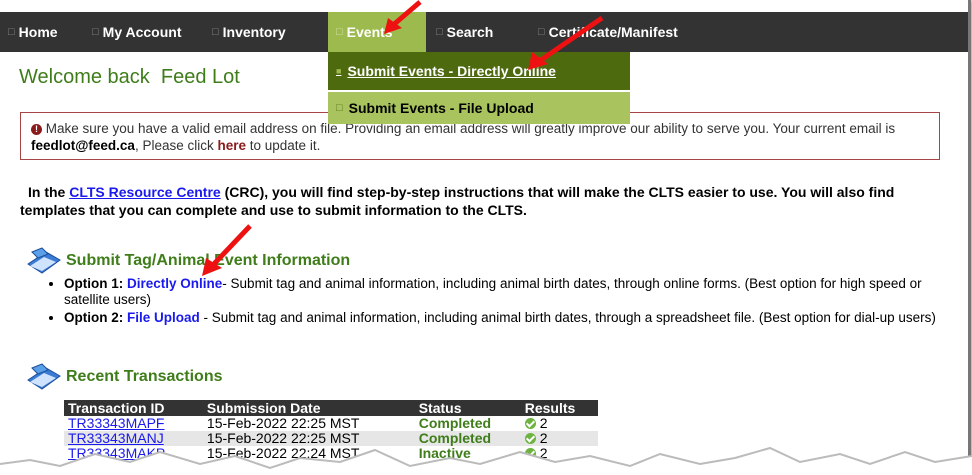 Image resolution: width=972 pixels, height=475 pixels. Describe the element at coordinates (283, 423) in the screenshot. I see `submission-date: 15-Feb-2022 22:25 MST` at that location.